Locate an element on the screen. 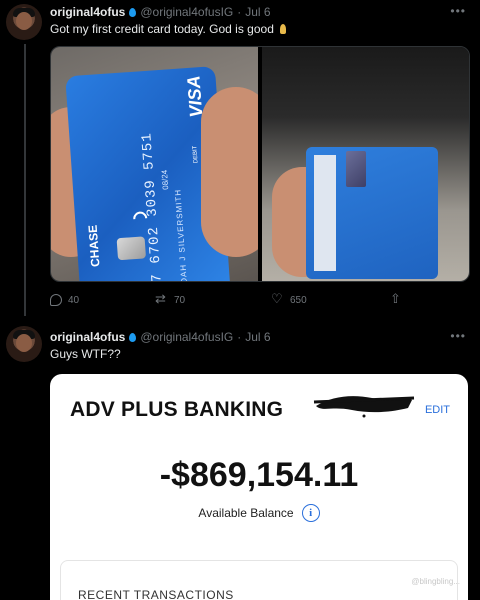 Image resolution: width=480 pixels, height=600 pixels. folded-hands-icon is located at coordinates (283, 29).